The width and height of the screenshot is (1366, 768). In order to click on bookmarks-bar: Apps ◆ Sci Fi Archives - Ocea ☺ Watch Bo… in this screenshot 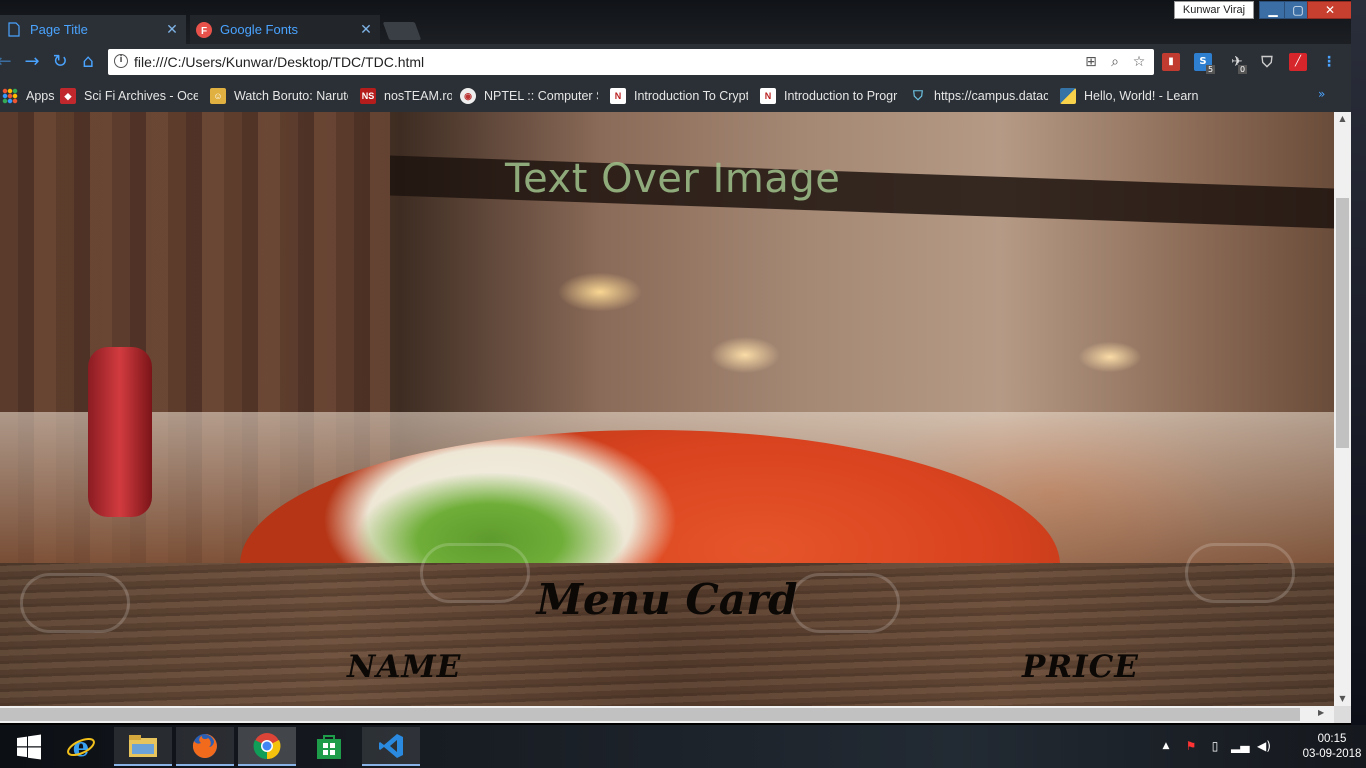, I will do `click(683, 96)`.